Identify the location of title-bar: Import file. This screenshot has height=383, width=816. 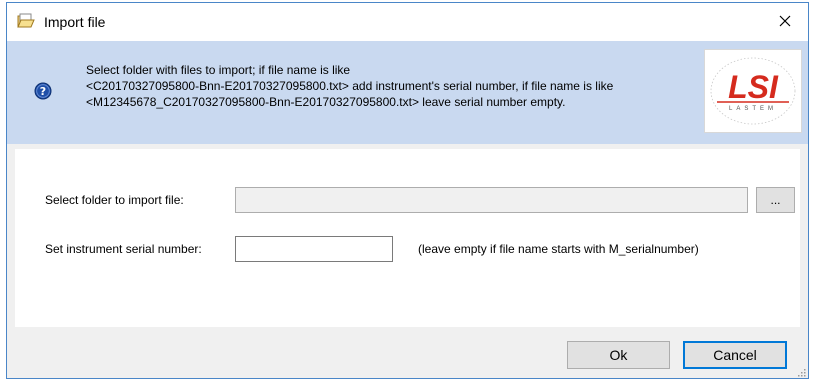
(407, 22).